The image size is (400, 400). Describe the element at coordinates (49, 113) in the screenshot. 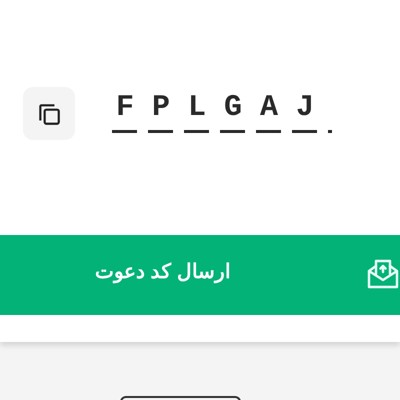

I see `copy-button` at that location.